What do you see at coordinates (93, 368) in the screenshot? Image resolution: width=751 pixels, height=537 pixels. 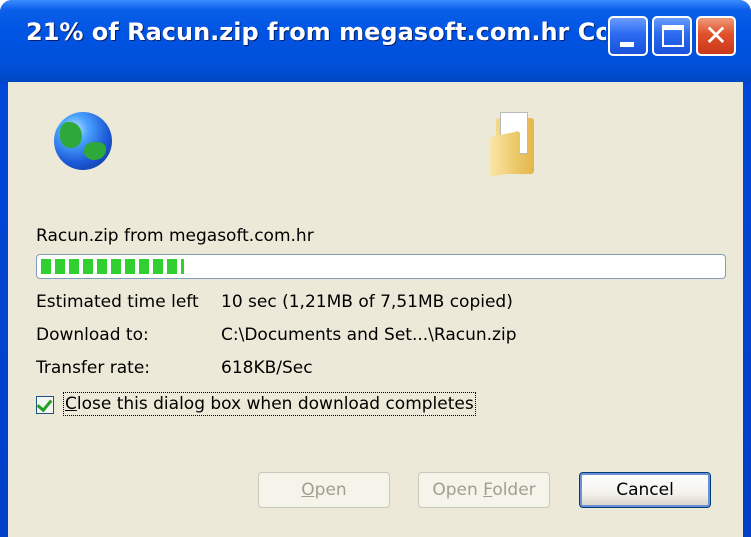 I see `transfer-rate-label: Transfer rate:` at bounding box center [93, 368].